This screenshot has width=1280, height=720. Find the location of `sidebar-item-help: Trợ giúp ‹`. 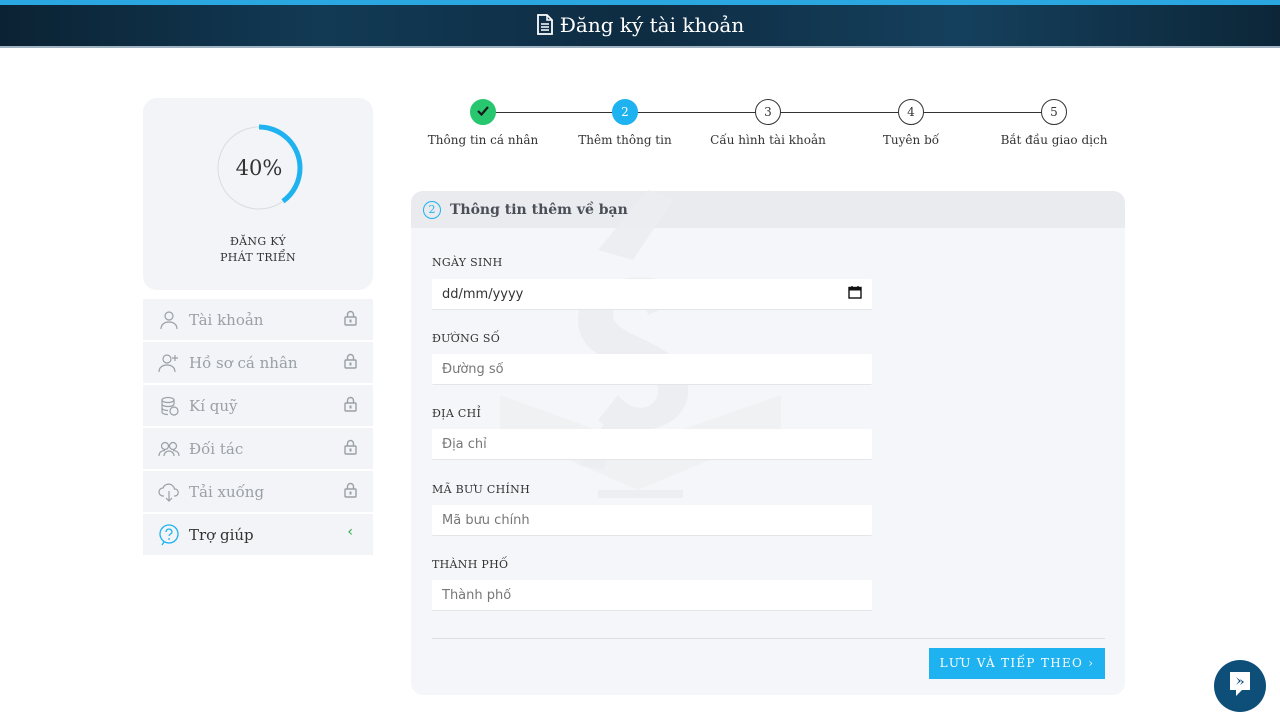

sidebar-item-help: Trợ giúp ‹ is located at coordinates (258, 534).